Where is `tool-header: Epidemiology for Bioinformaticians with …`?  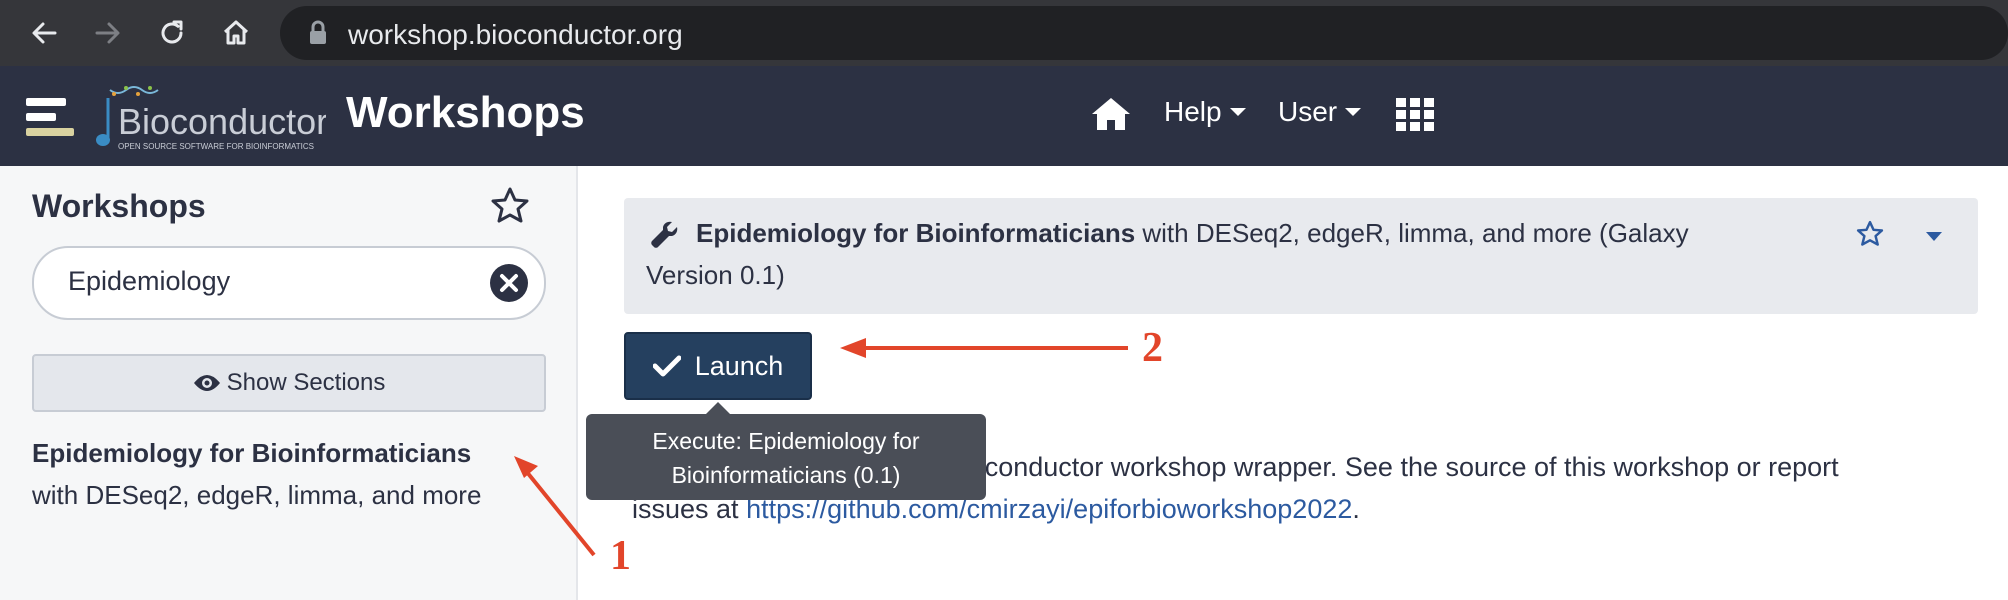
tool-header: Epidemiology for Bioinformaticians with … is located at coordinates (1301, 256).